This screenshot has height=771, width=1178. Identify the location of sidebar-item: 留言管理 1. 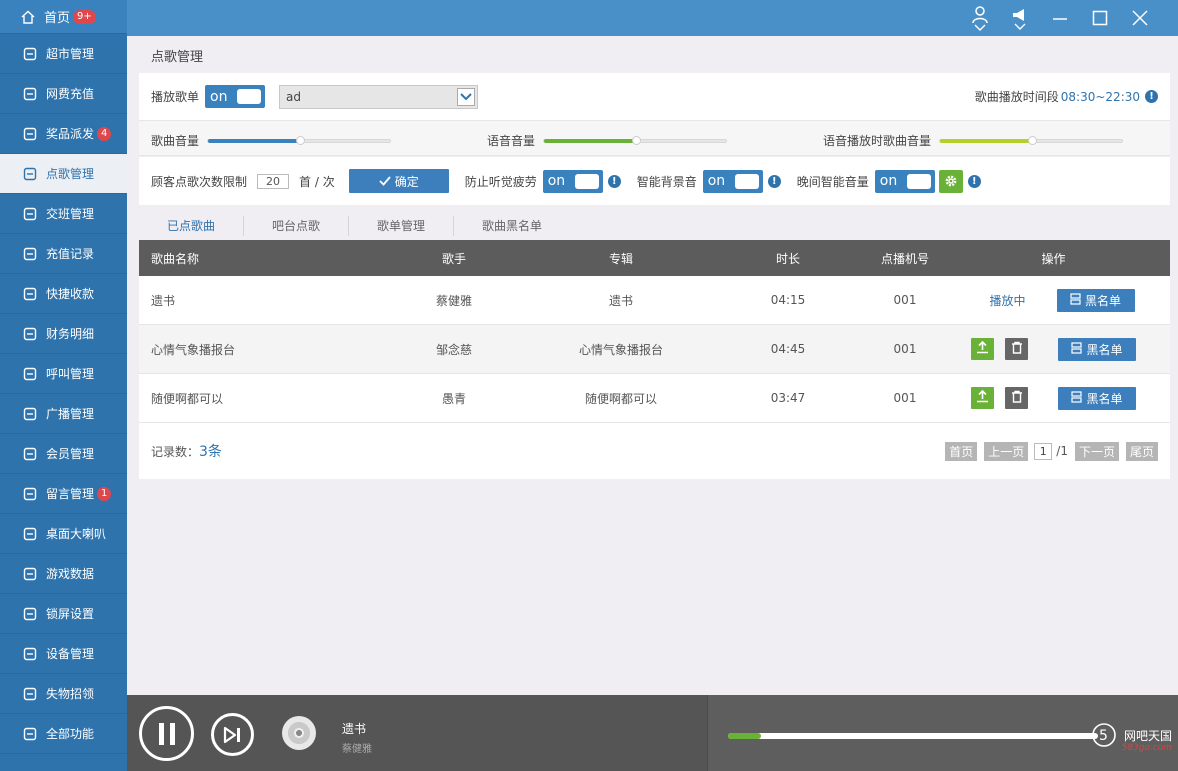
(63, 494).